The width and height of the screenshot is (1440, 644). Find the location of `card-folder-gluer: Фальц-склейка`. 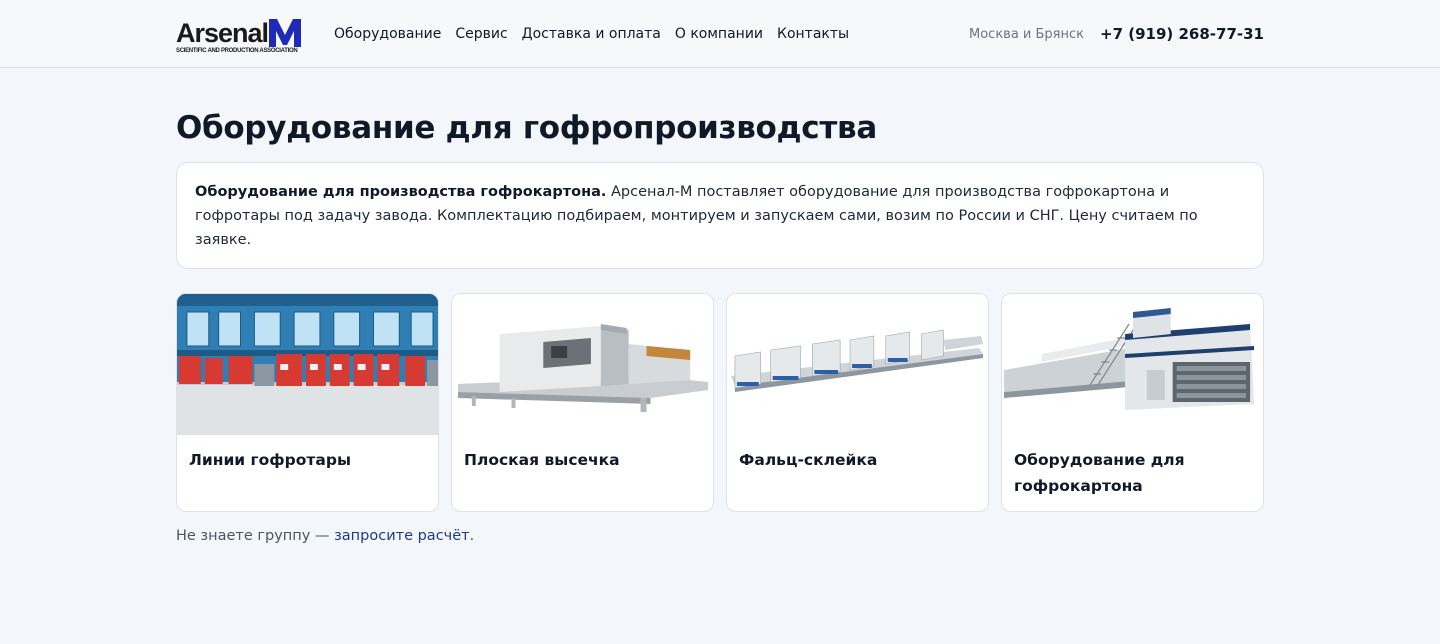

card-folder-gluer: Фальц-склейка is located at coordinates (857, 402).